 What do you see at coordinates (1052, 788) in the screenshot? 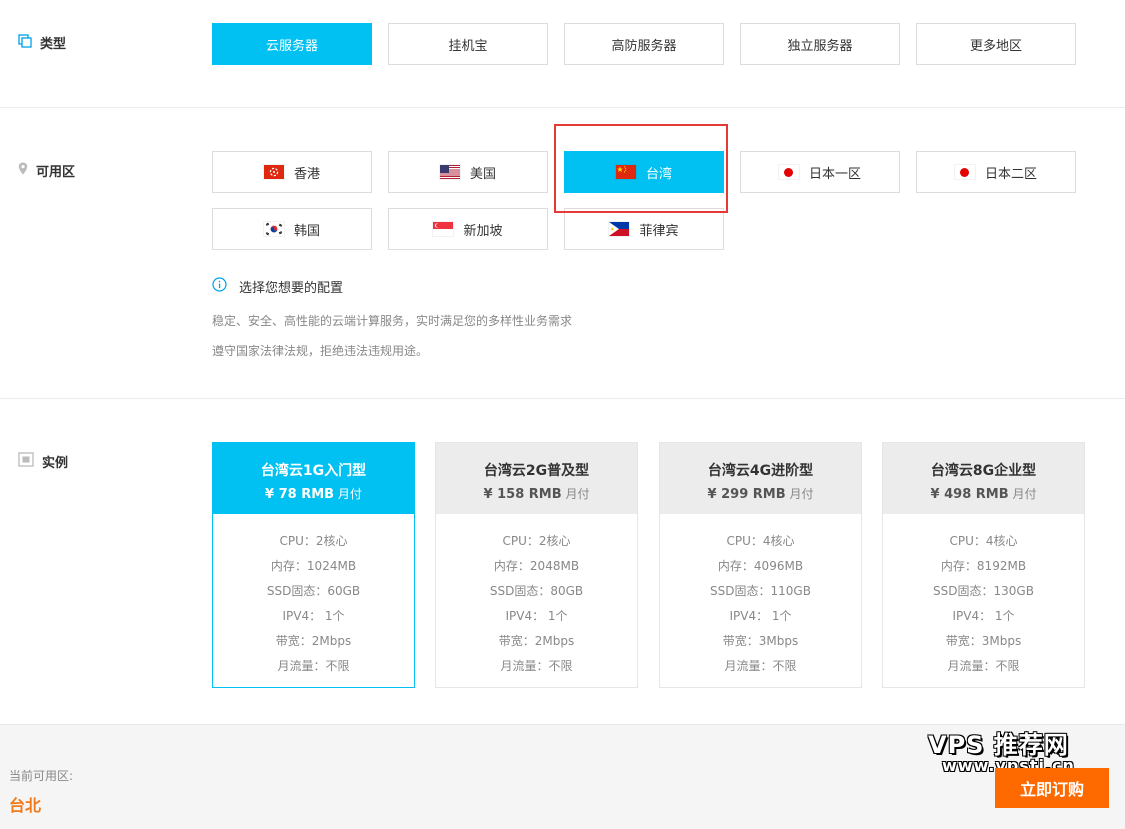
I see `order-now-button: 立即订购` at bounding box center [1052, 788].